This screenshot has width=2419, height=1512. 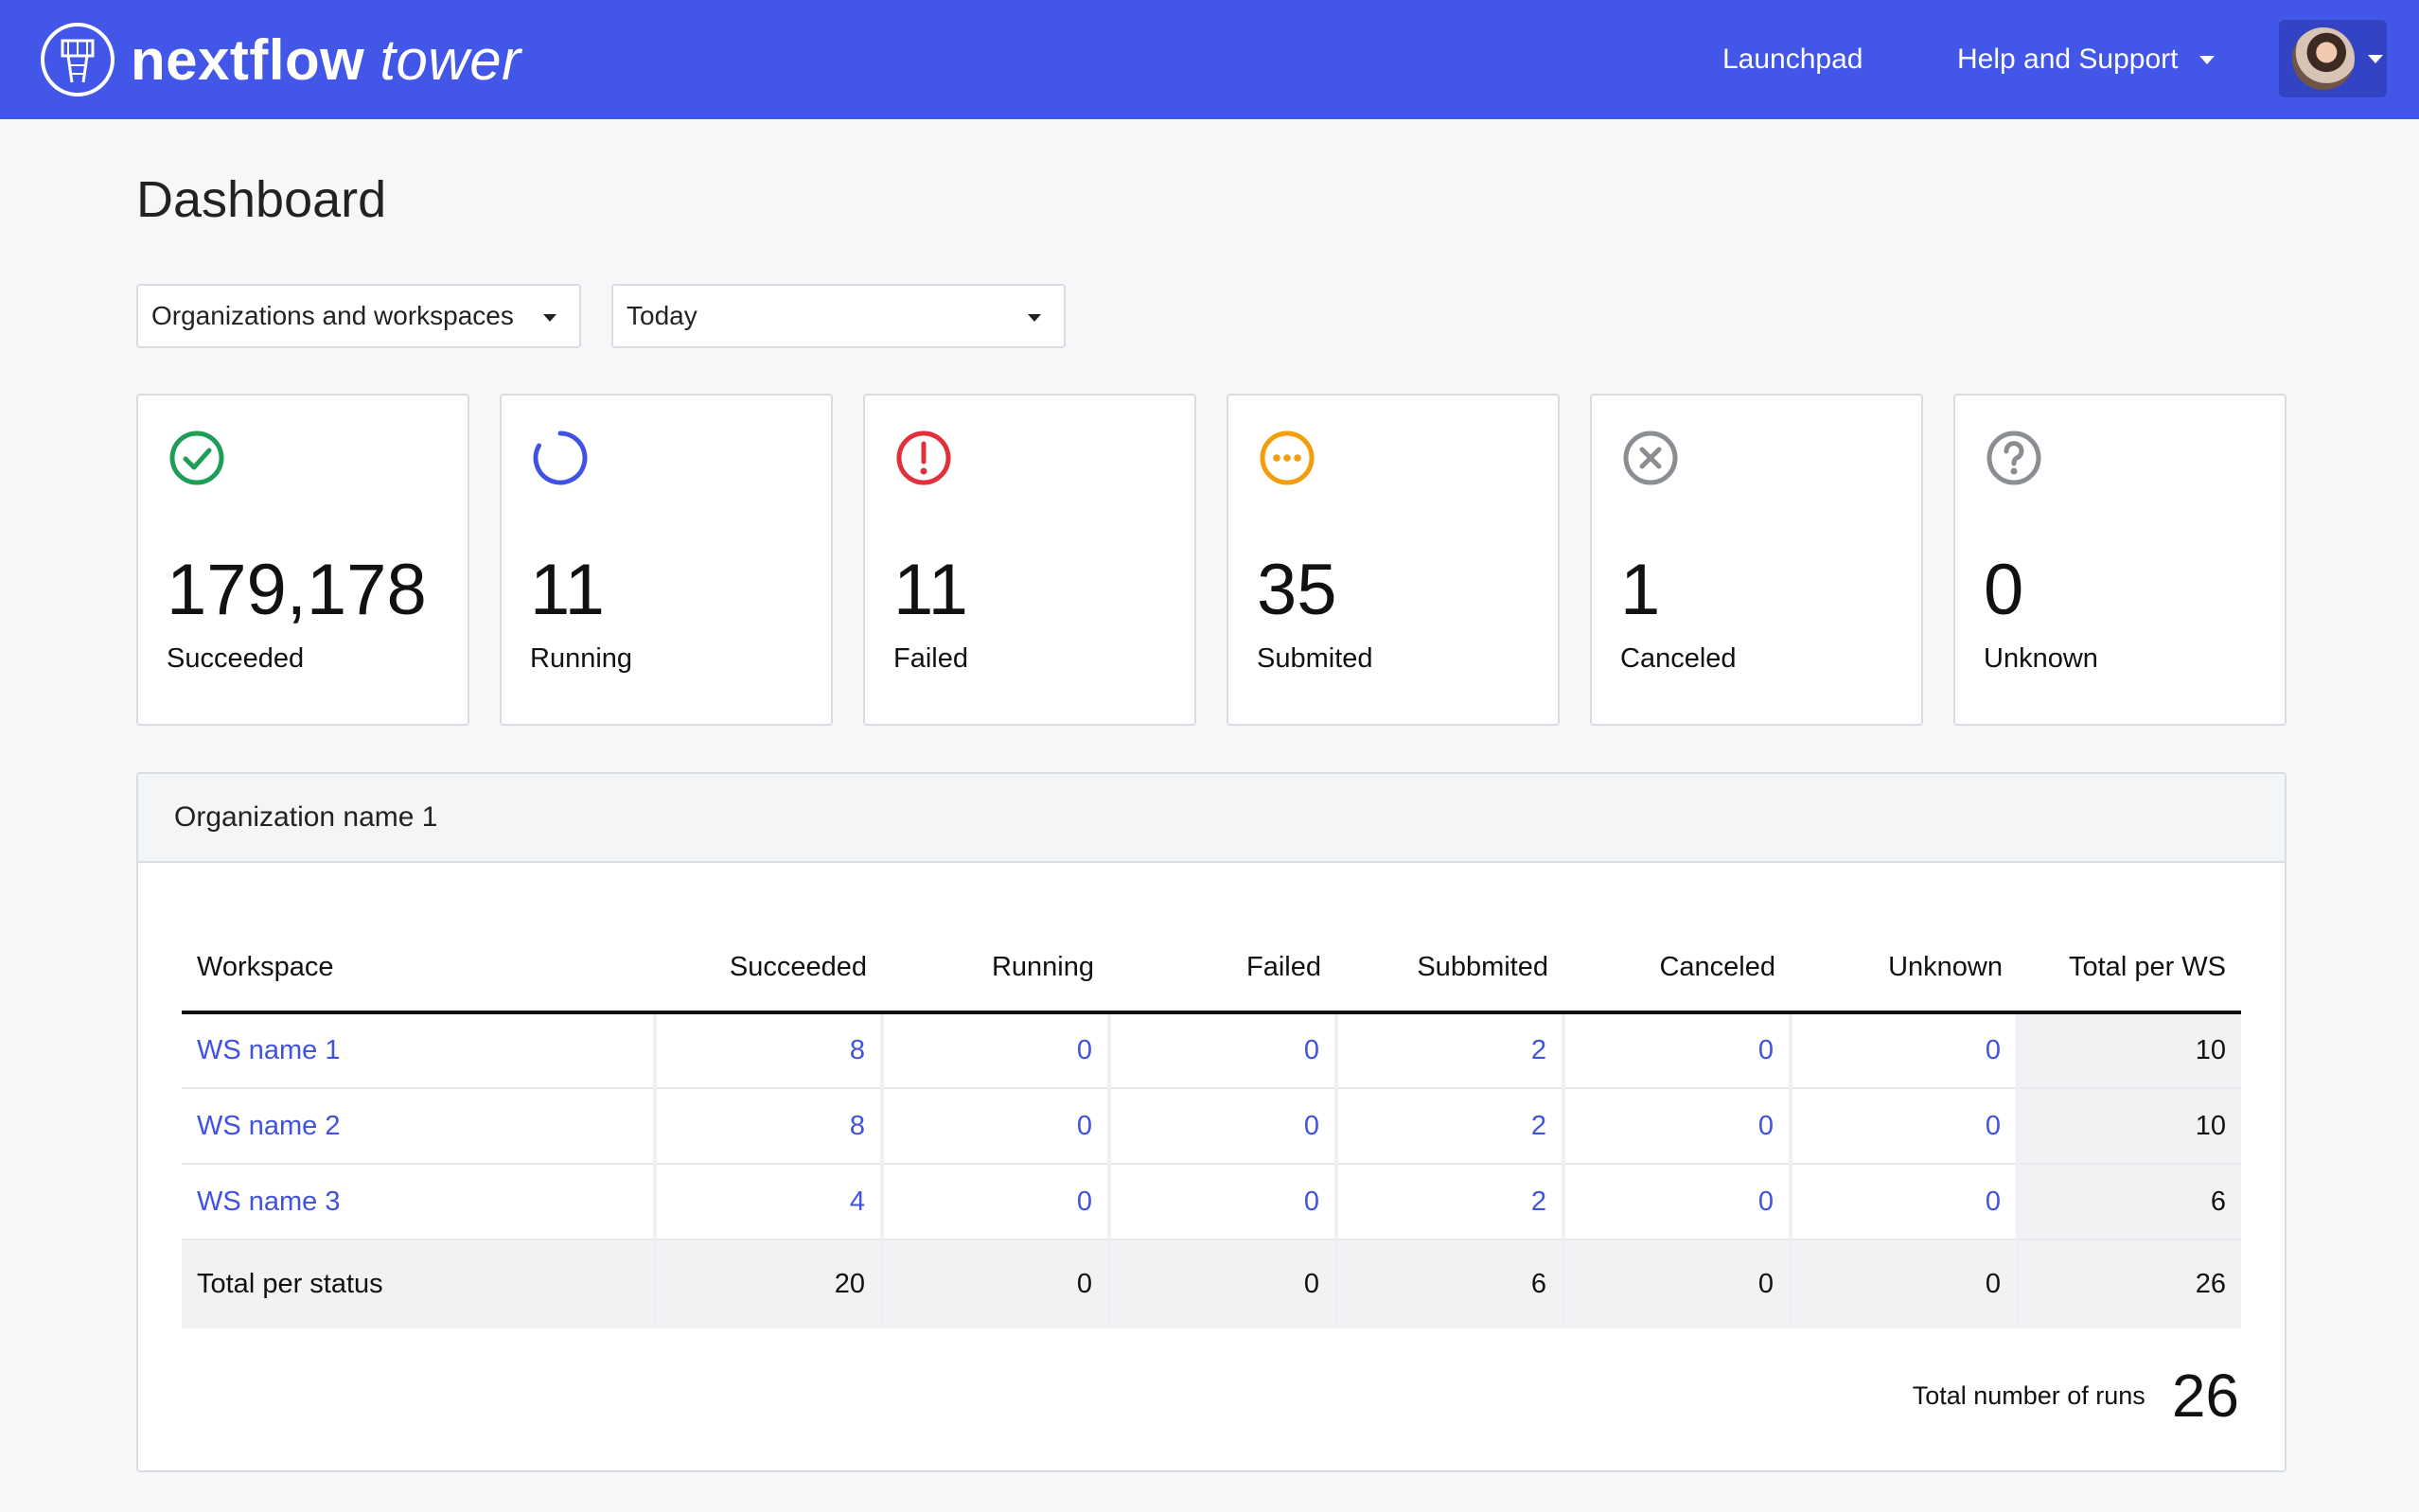 What do you see at coordinates (78, 60) in the screenshot?
I see `tower-logo-icon` at bounding box center [78, 60].